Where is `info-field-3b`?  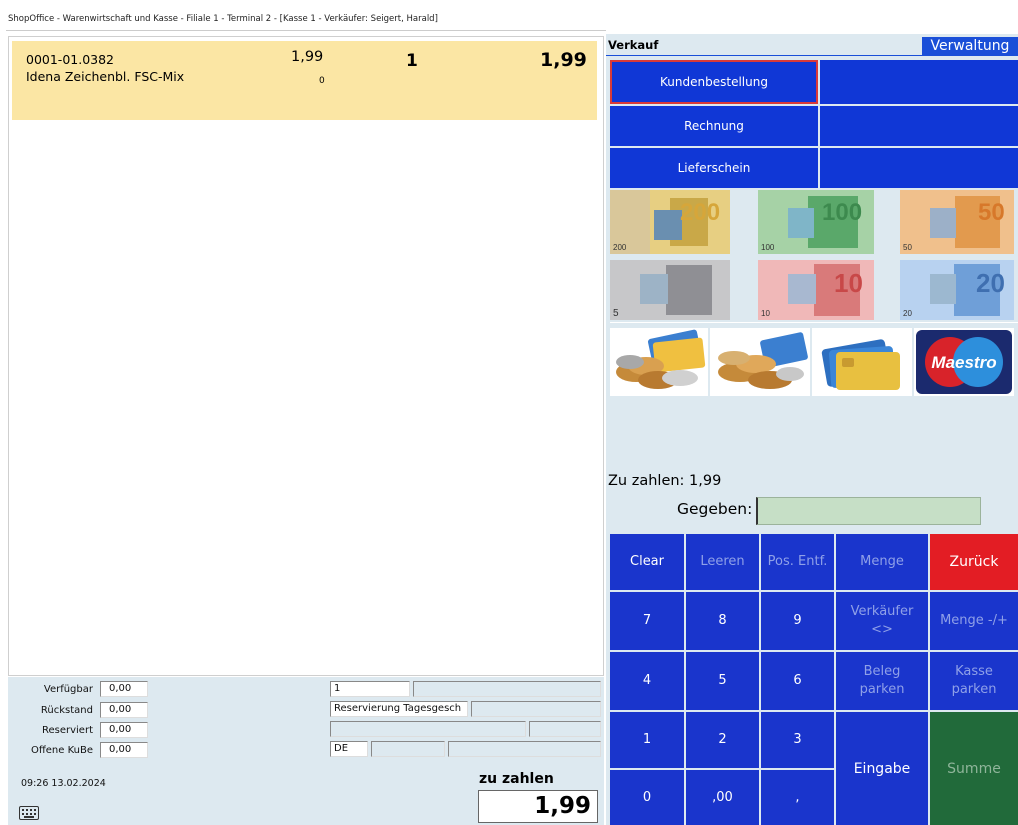 info-field-3b is located at coordinates (565, 729).